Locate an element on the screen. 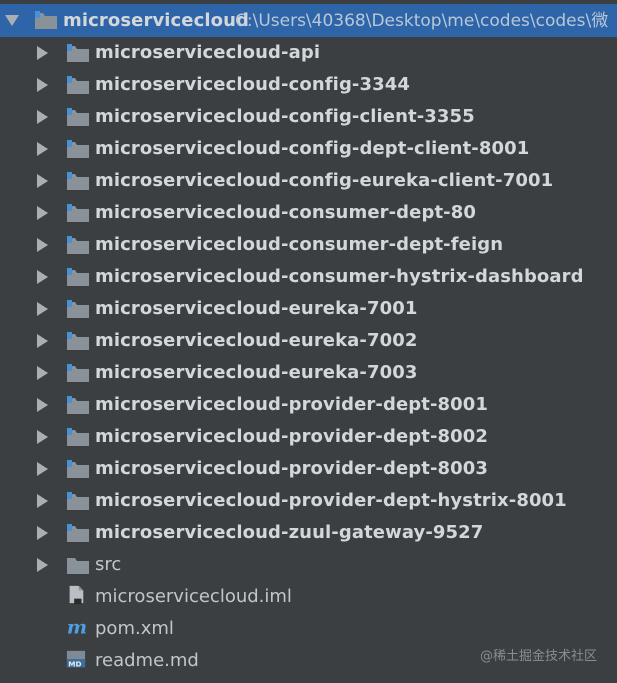  project-path: C:\Users\40368\Desktop\me\codes\codes\微 is located at coordinates (422, 21).